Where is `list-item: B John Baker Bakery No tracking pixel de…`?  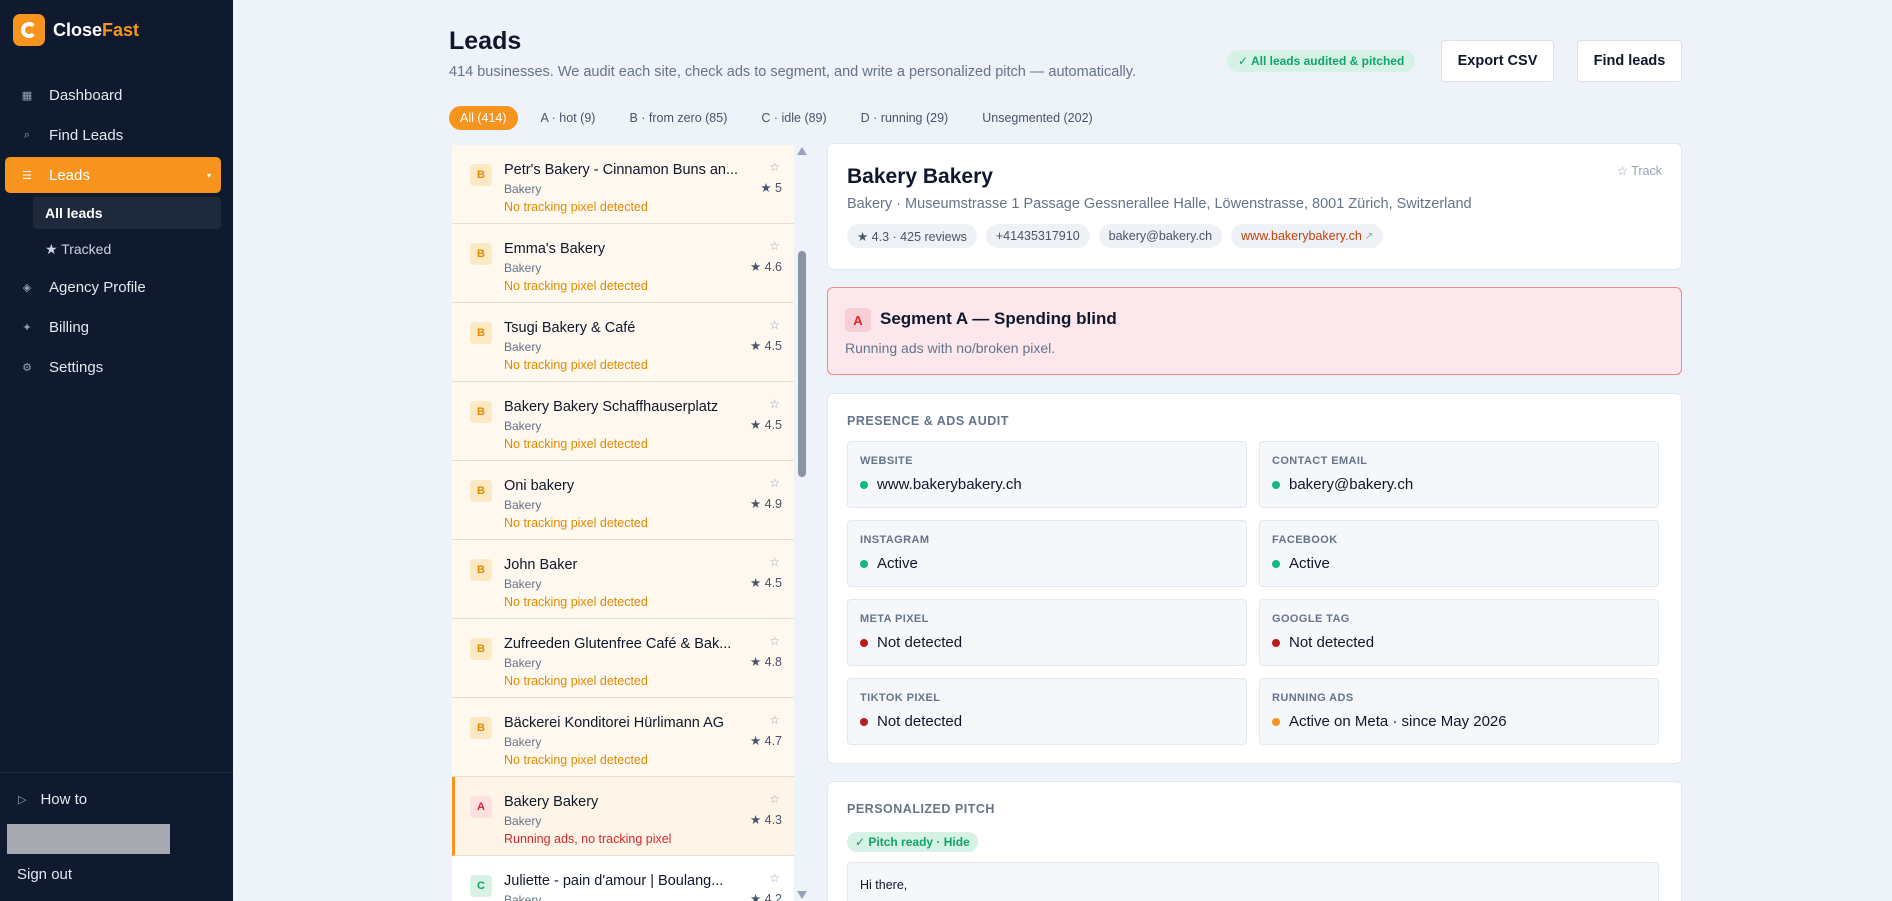 list-item: B John Baker Bakery No tracking pixel de… is located at coordinates (623, 579).